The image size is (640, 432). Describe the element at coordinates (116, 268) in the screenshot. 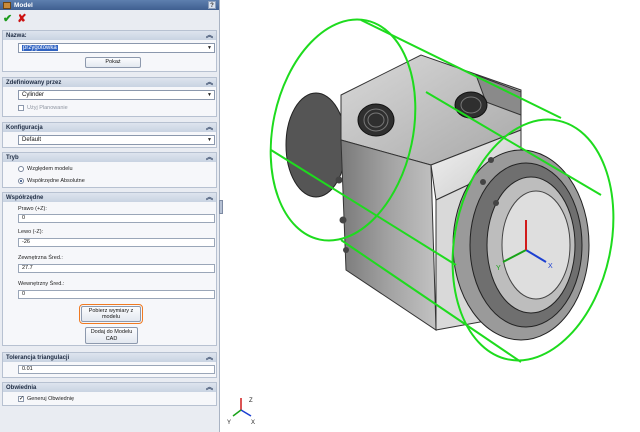

I see `outer-diameter-input: 27.7` at that location.